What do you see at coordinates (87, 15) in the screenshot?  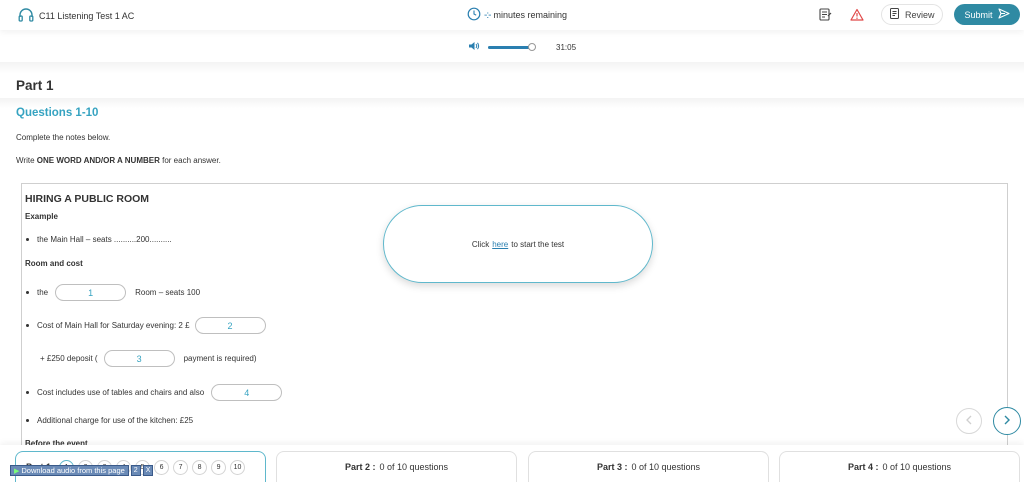 I see `test-title: C11 Listening Test 1 AC` at bounding box center [87, 15].